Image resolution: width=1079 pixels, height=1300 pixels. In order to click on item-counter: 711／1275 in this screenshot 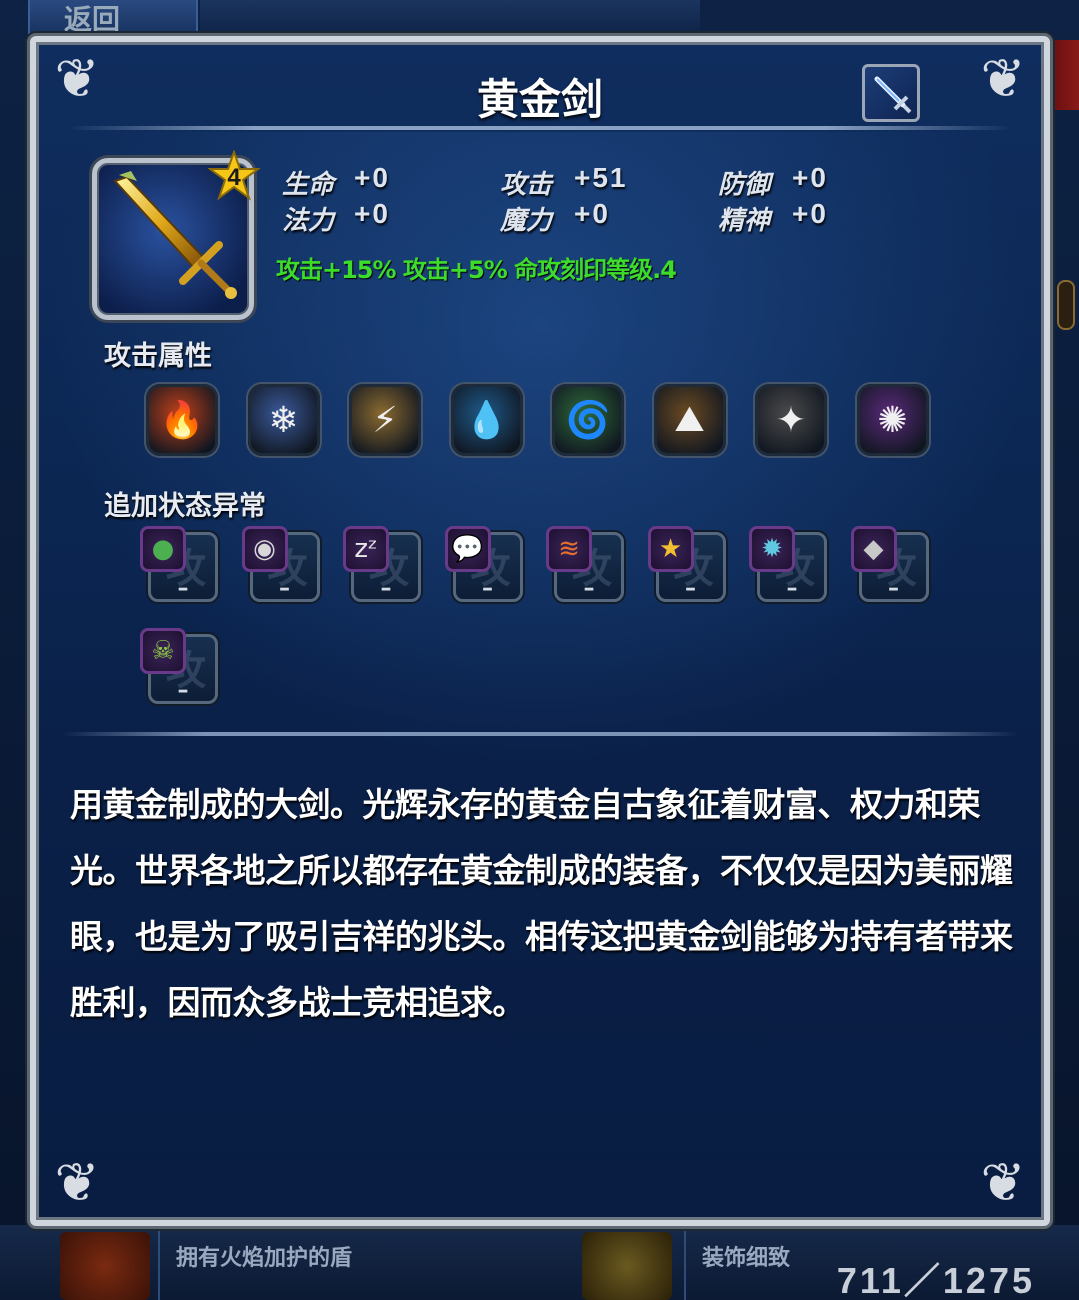, I will do `click(935, 1280)`.